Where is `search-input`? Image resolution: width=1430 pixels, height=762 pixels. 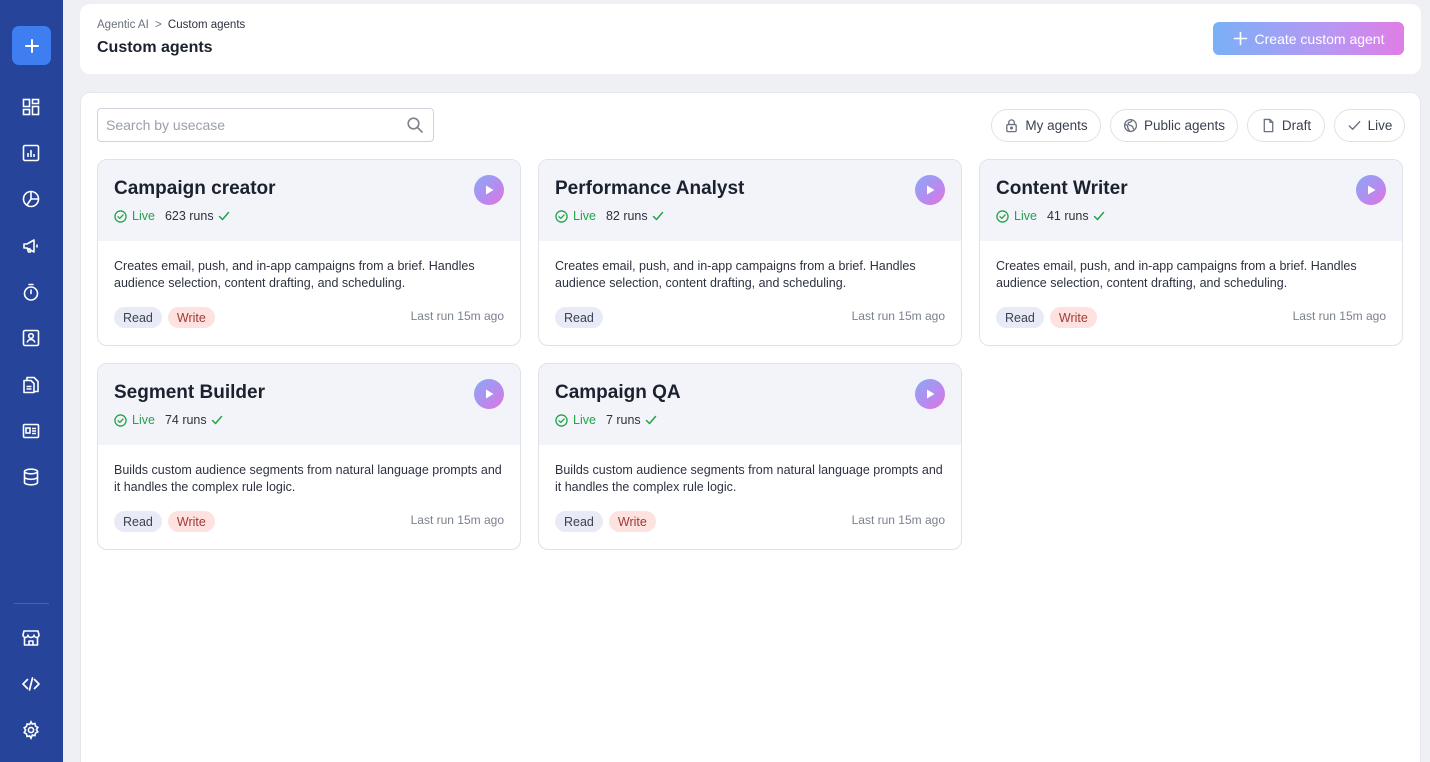 search-input is located at coordinates (248, 125).